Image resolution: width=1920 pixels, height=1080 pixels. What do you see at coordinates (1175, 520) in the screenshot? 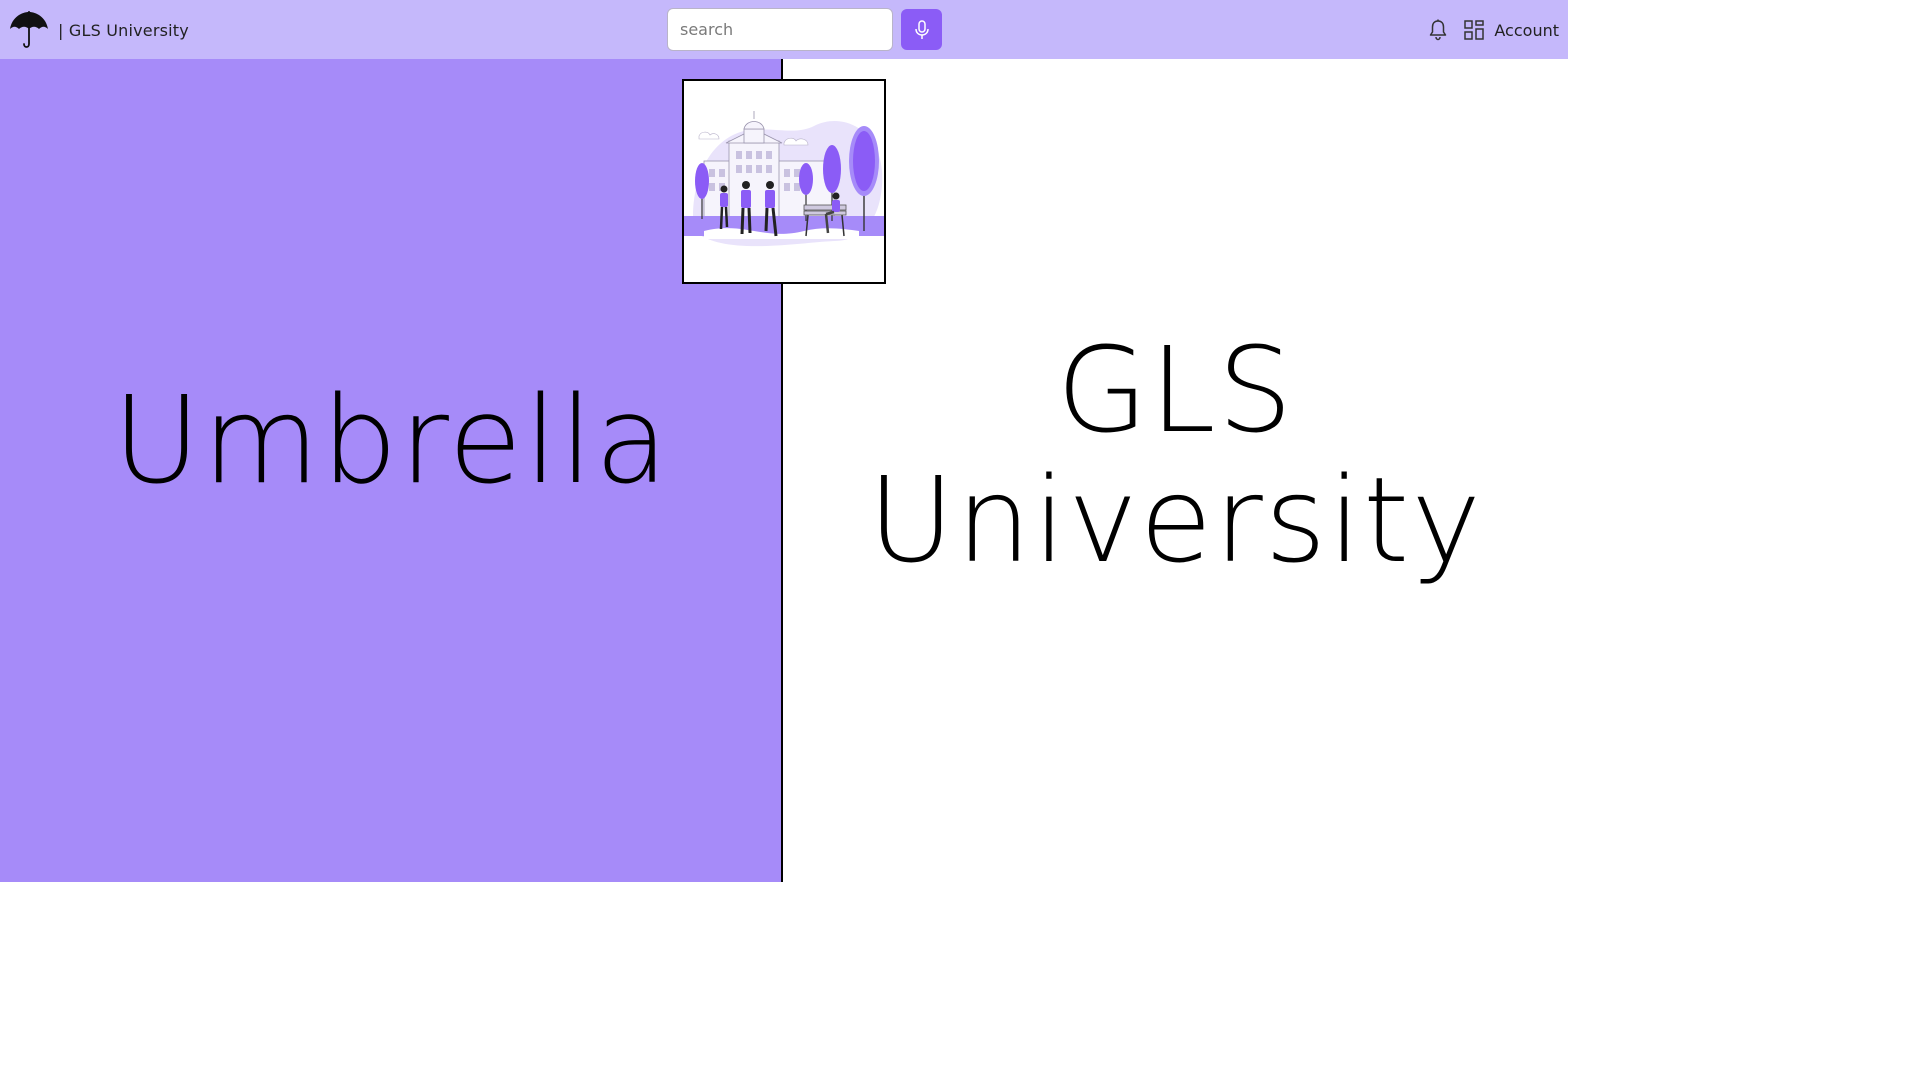
I see `university-title-line2: University` at bounding box center [1175, 520].